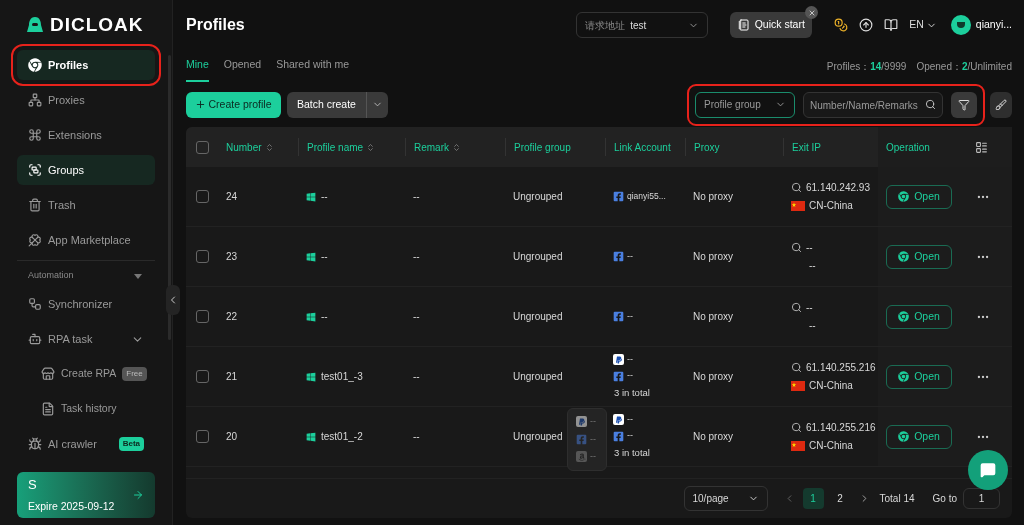 Image resolution: width=1024 pixels, height=525 pixels. I want to click on groups-icon, so click(35, 170).